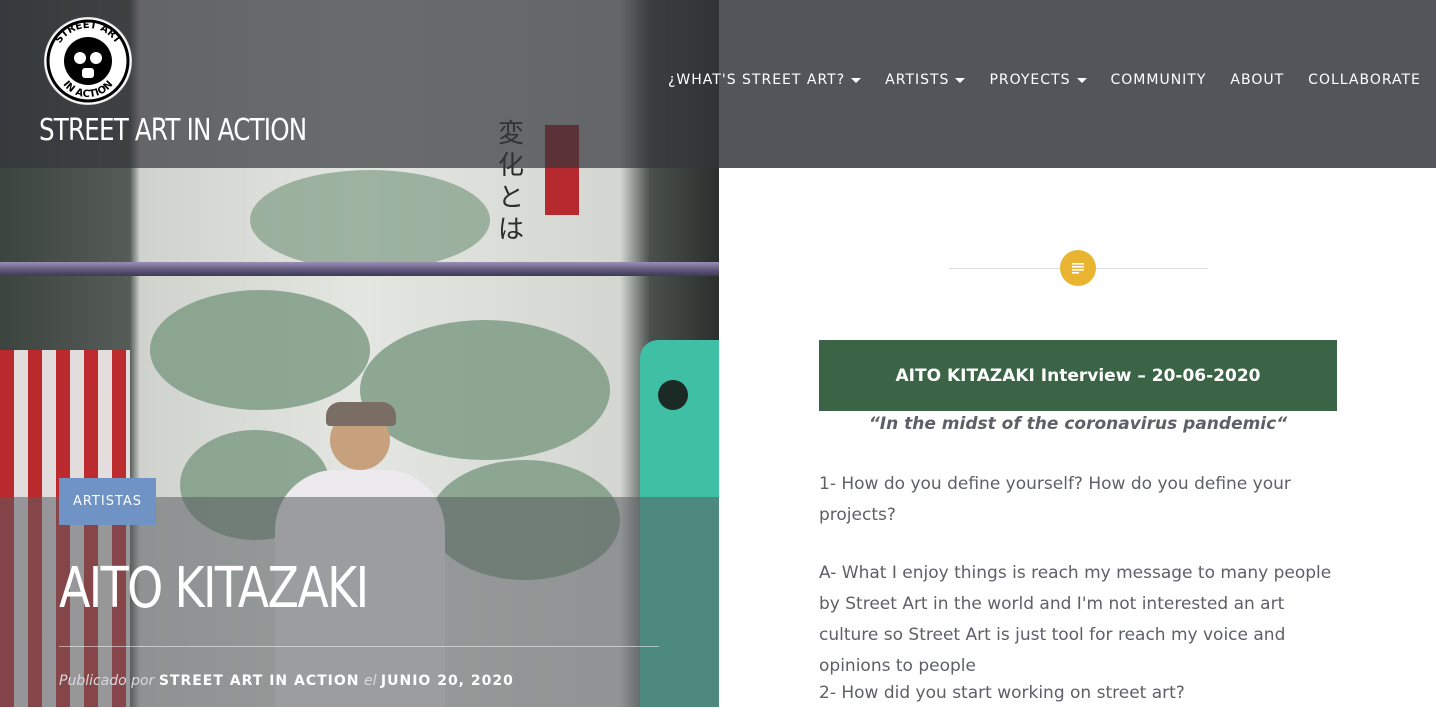  Describe the element at coordinates (447, 681) in the screenshot. I see `meta-date-link: JUNIO 20, 2020` at that location.